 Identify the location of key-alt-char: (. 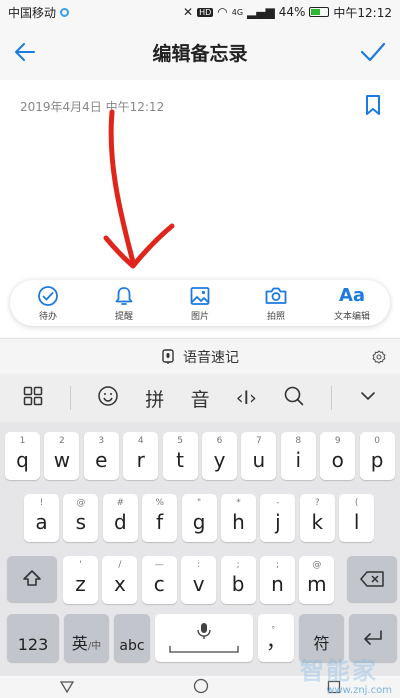
(356, 503).